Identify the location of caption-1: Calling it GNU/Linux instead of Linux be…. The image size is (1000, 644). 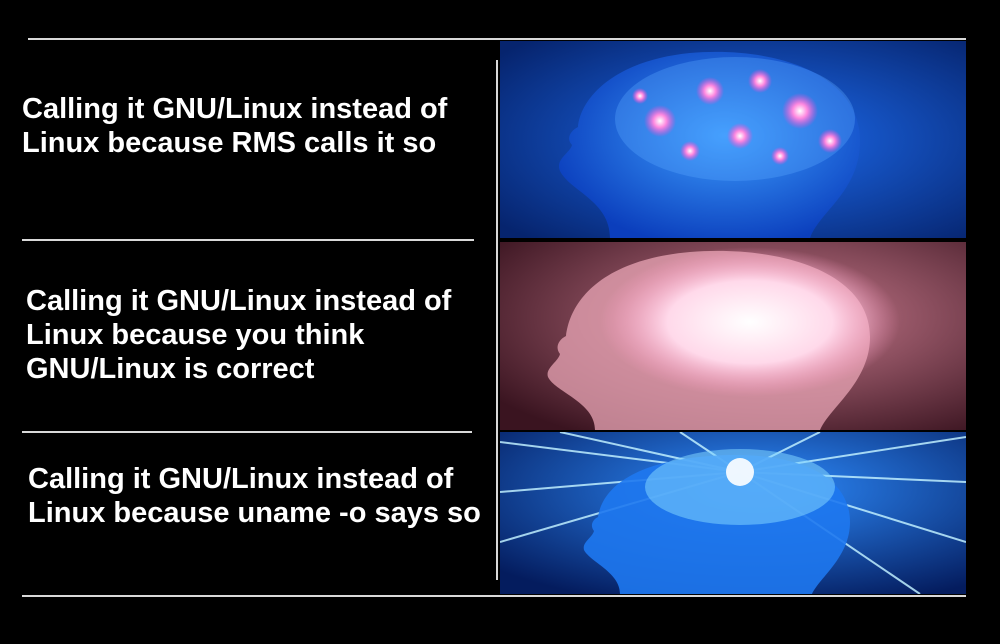
(235, 126).